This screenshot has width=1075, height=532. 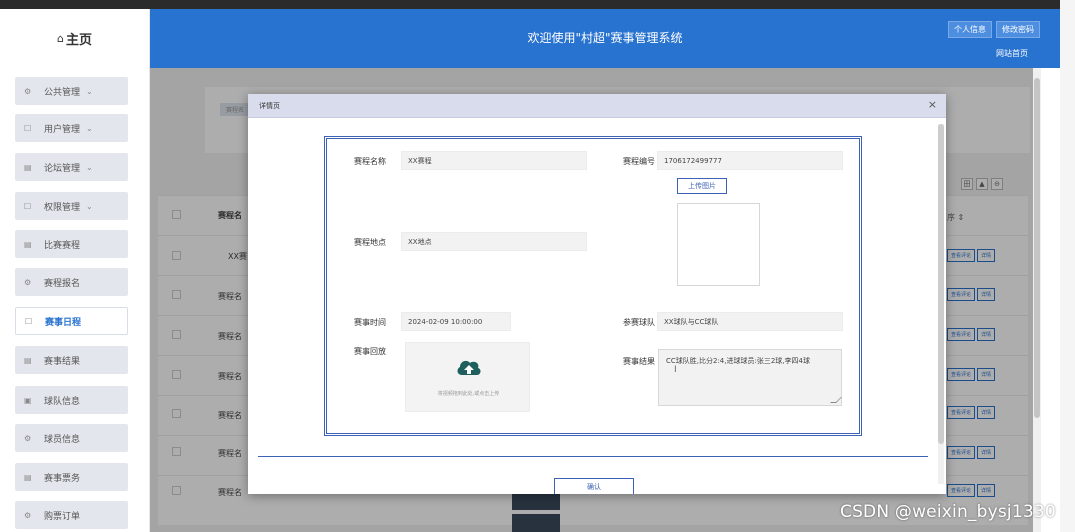 What do you see at coordinates (639, 322) in the screenshot?
I see `teams-label: 参赛球队` at bounding box center [639, 322].